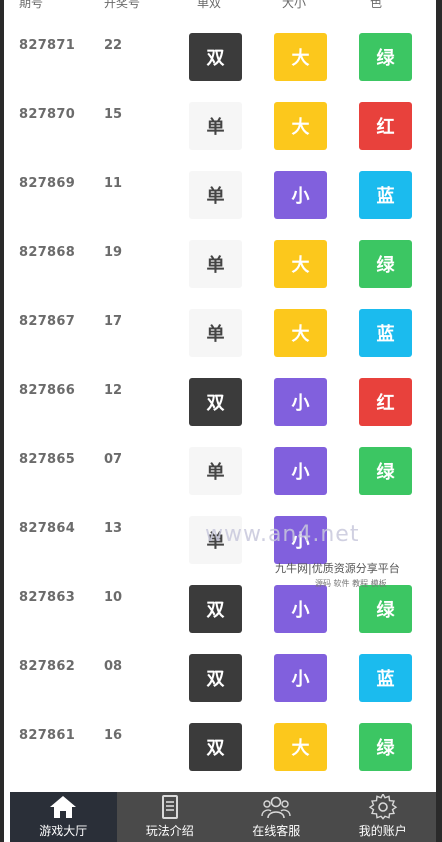  What do you see at coordinates (169, 831) in the screenshot?
I see `tab-label: 玩法介绍` at bounding box center [169, 831].